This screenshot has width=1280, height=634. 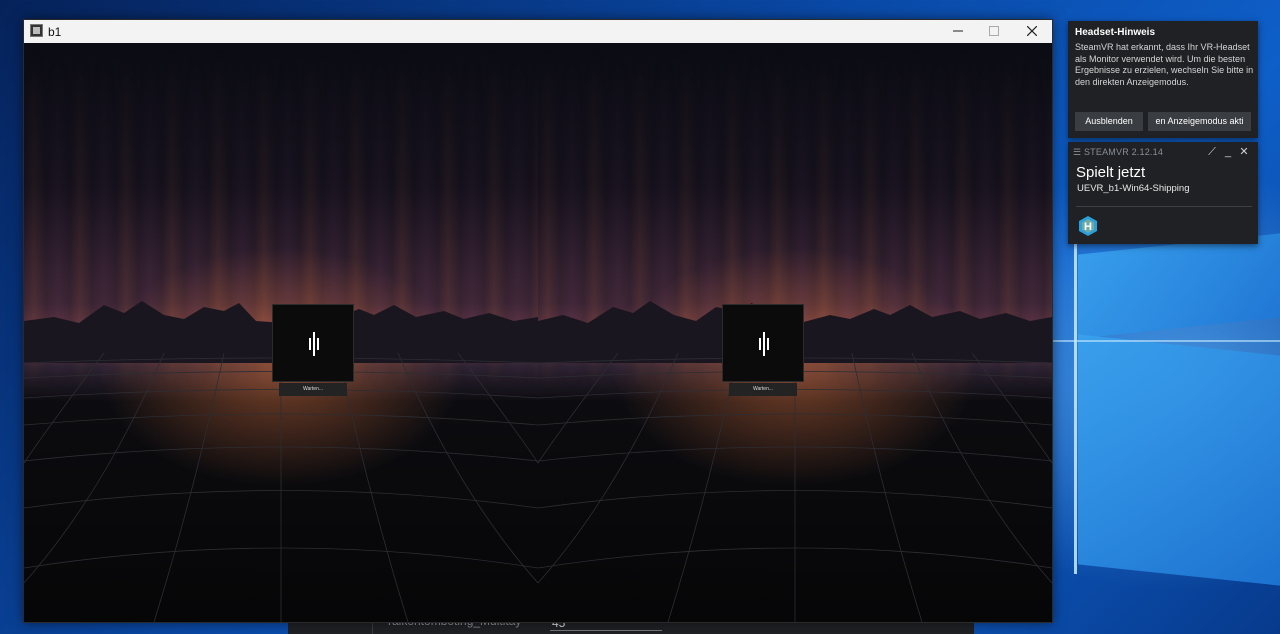 I want to click on divider, so click(x=1164, y=206).